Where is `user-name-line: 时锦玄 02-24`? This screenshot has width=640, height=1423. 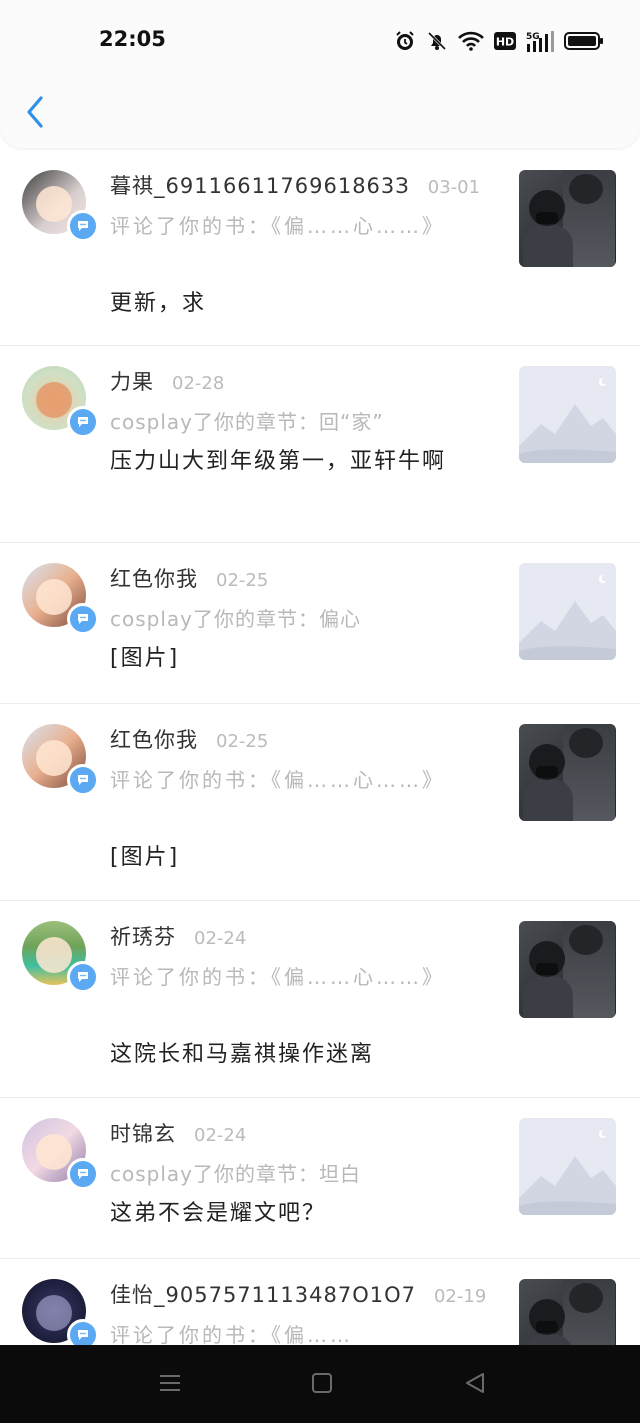
user-name-line: 时锦玄 02-24 is located at coordinates (178, 1133).